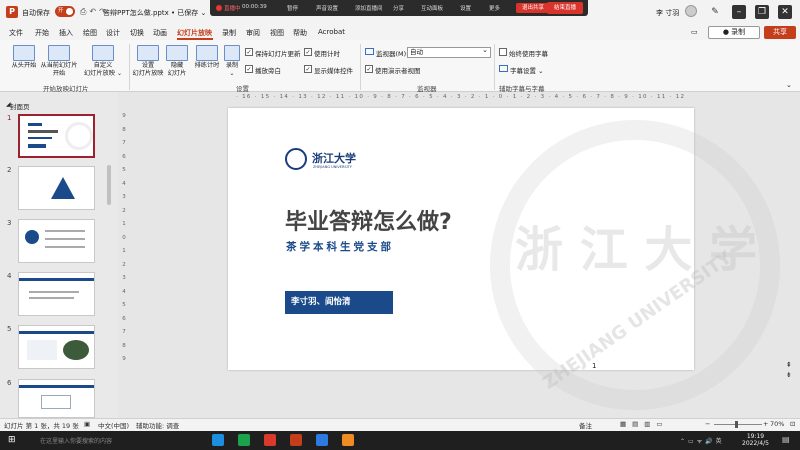 The height and width of the screenshot is (450, 800). I want to click on close-button: ✕, so click(785, 12).